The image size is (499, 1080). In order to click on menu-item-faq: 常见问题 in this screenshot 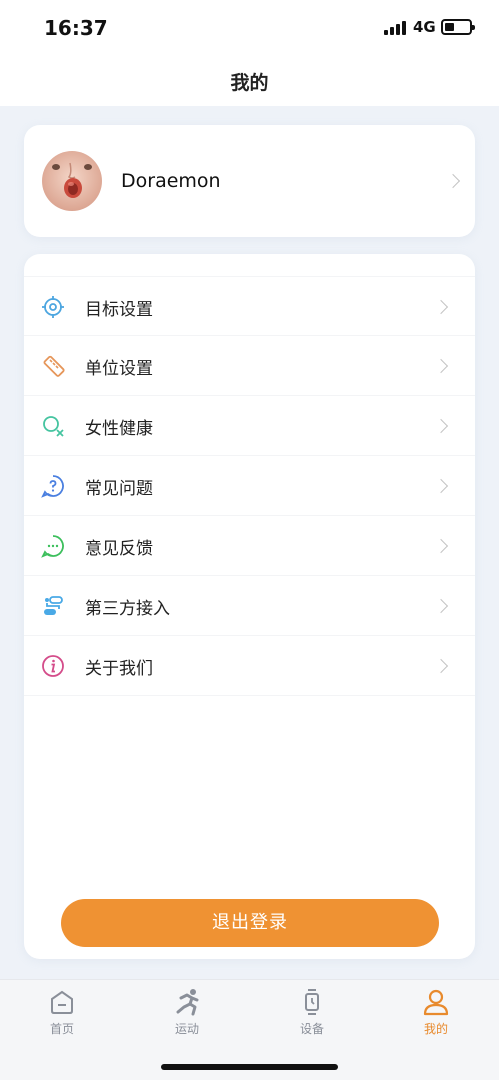, I will do `click(249, 486)`.